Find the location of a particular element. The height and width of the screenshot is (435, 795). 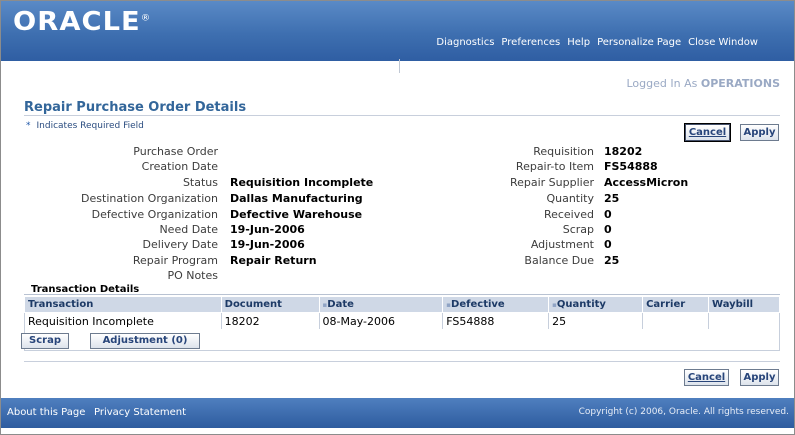

repair-to-item-value: FS54888 is located at coordinates (631, 166).